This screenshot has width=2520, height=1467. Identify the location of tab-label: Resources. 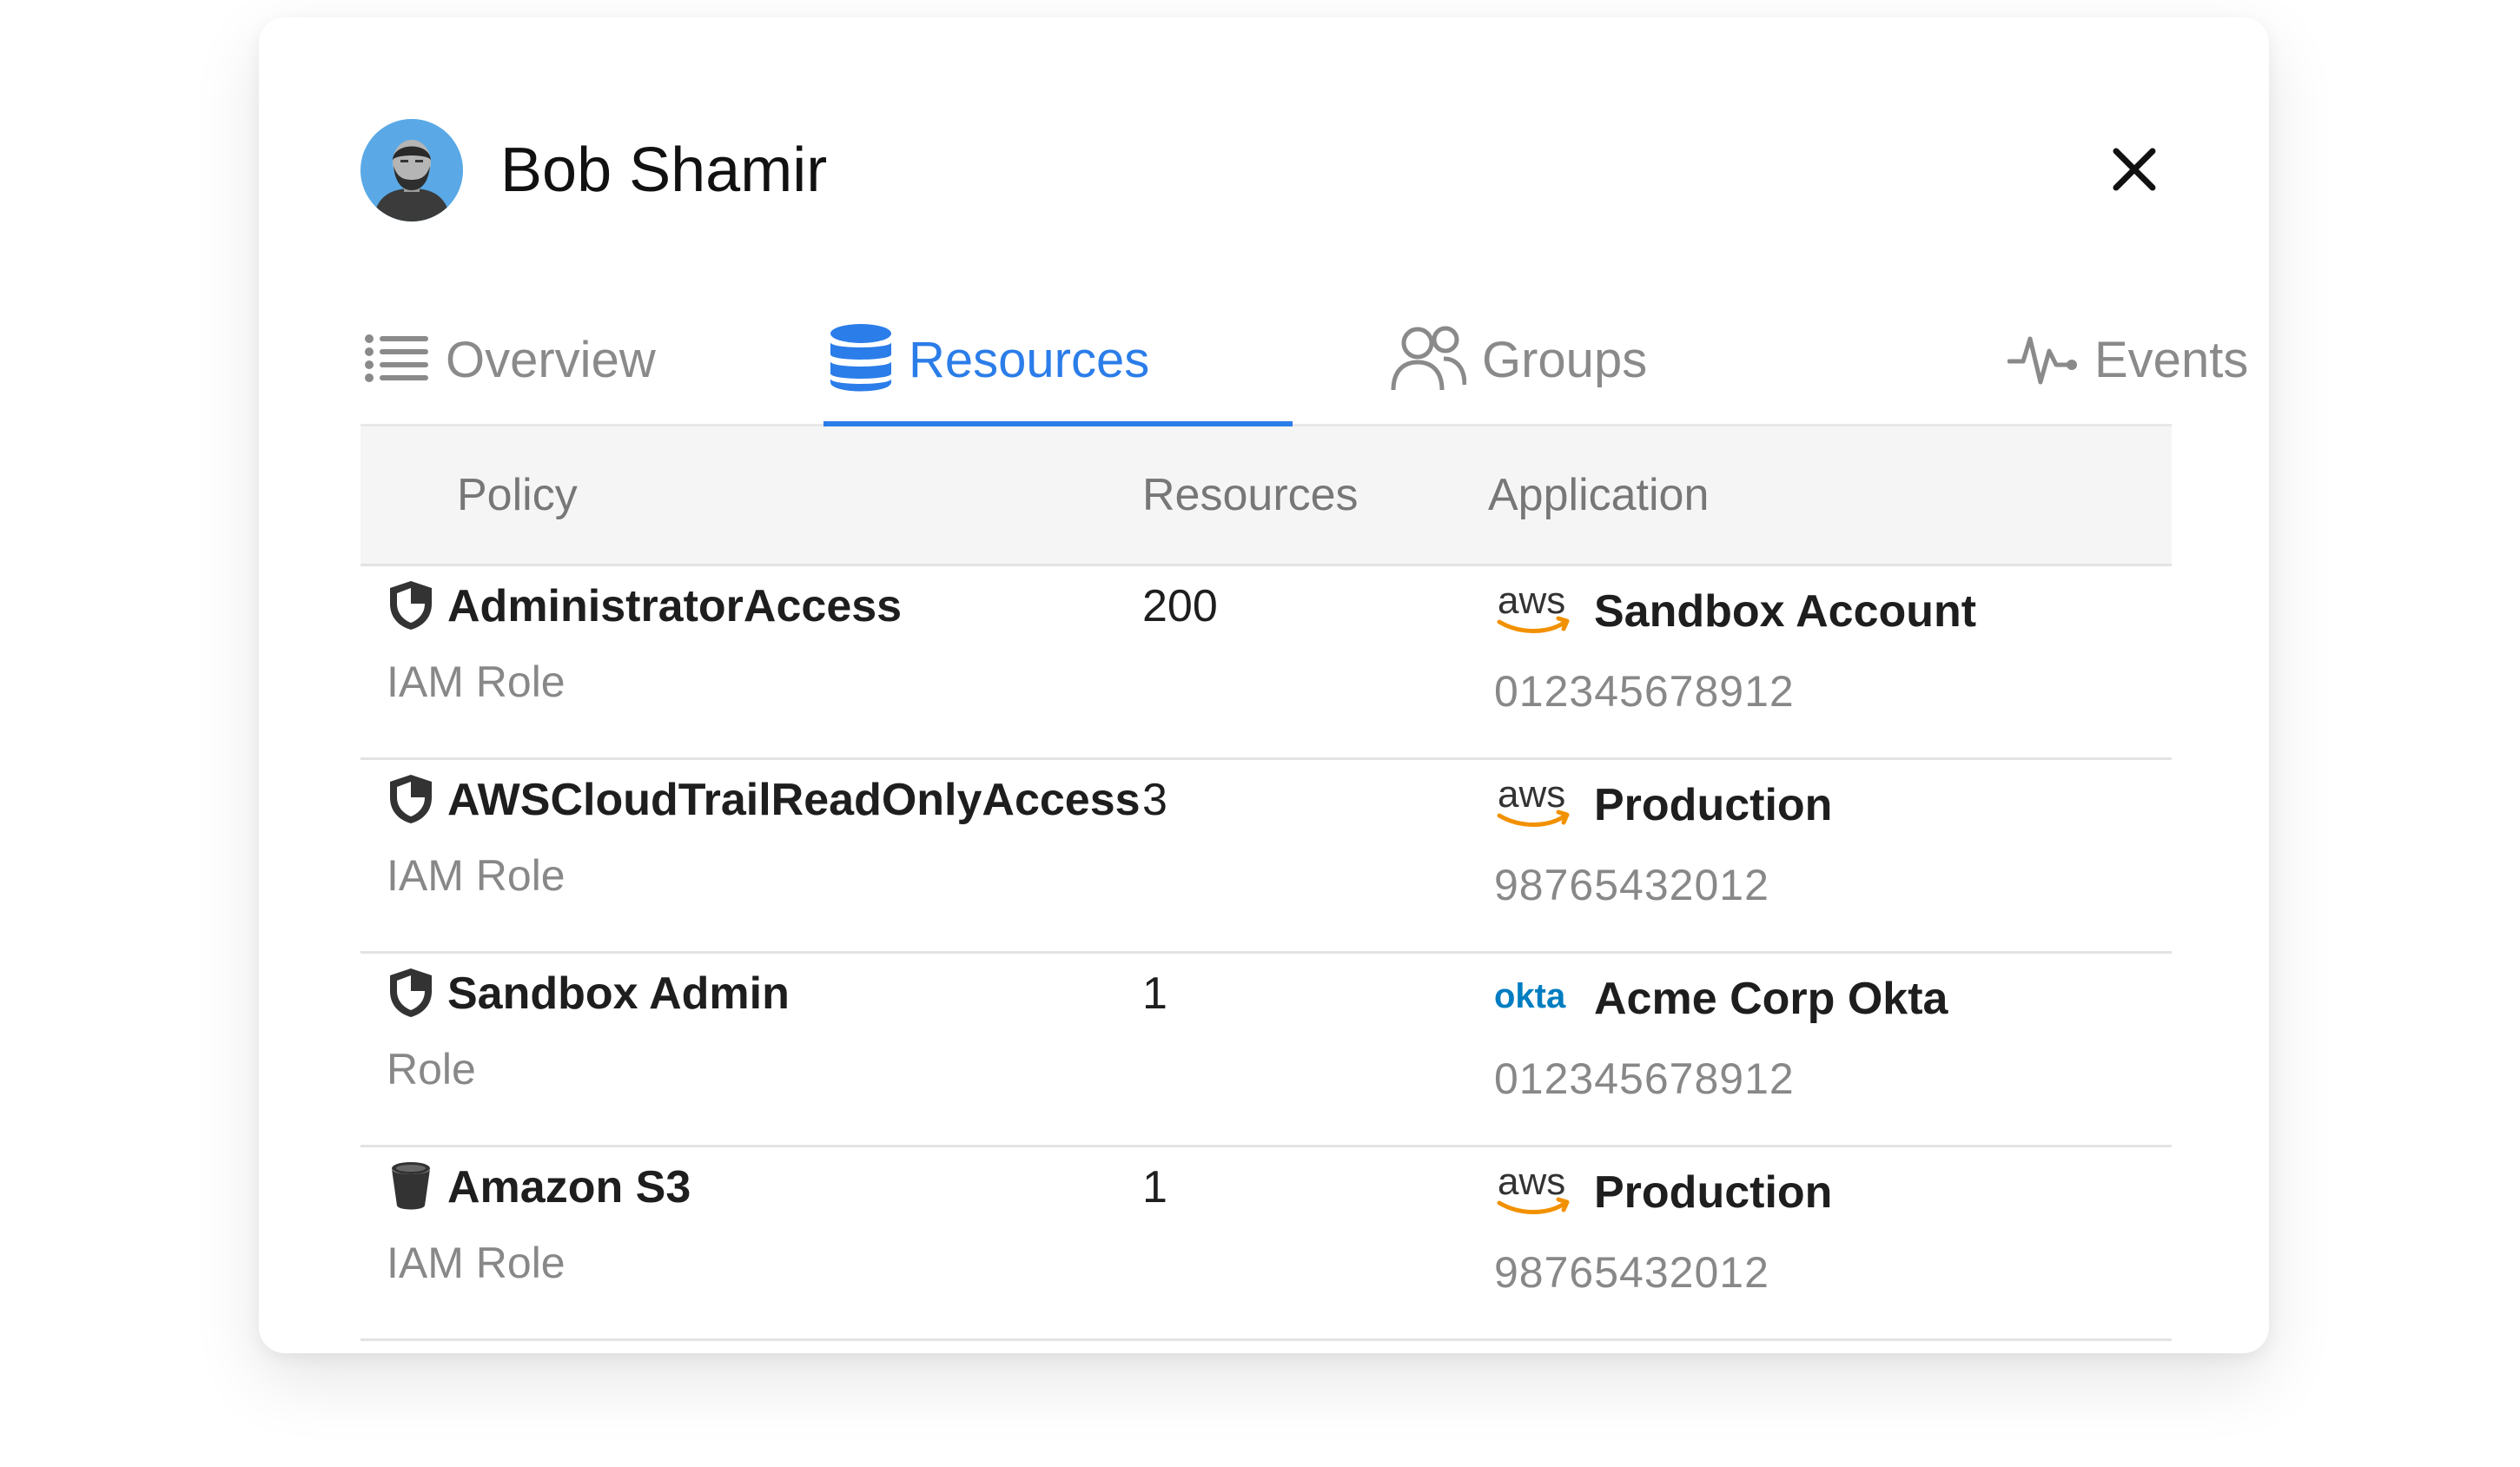
(1029, 359).